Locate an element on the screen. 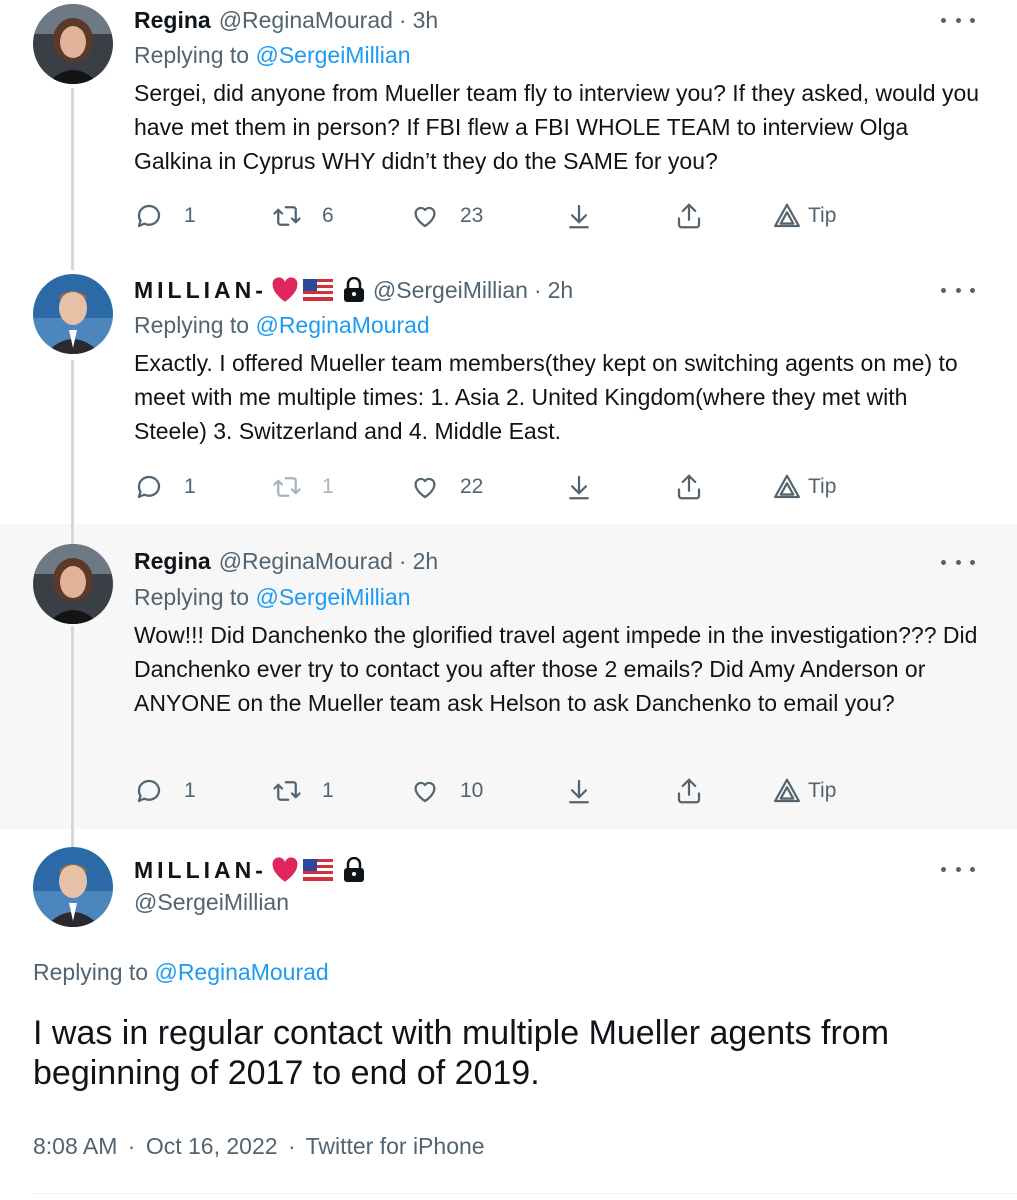 The height and width of the screenshot is (1200, 1017). tweet-actions: 1 6 23 Tip is located at coordinates (494, 216).